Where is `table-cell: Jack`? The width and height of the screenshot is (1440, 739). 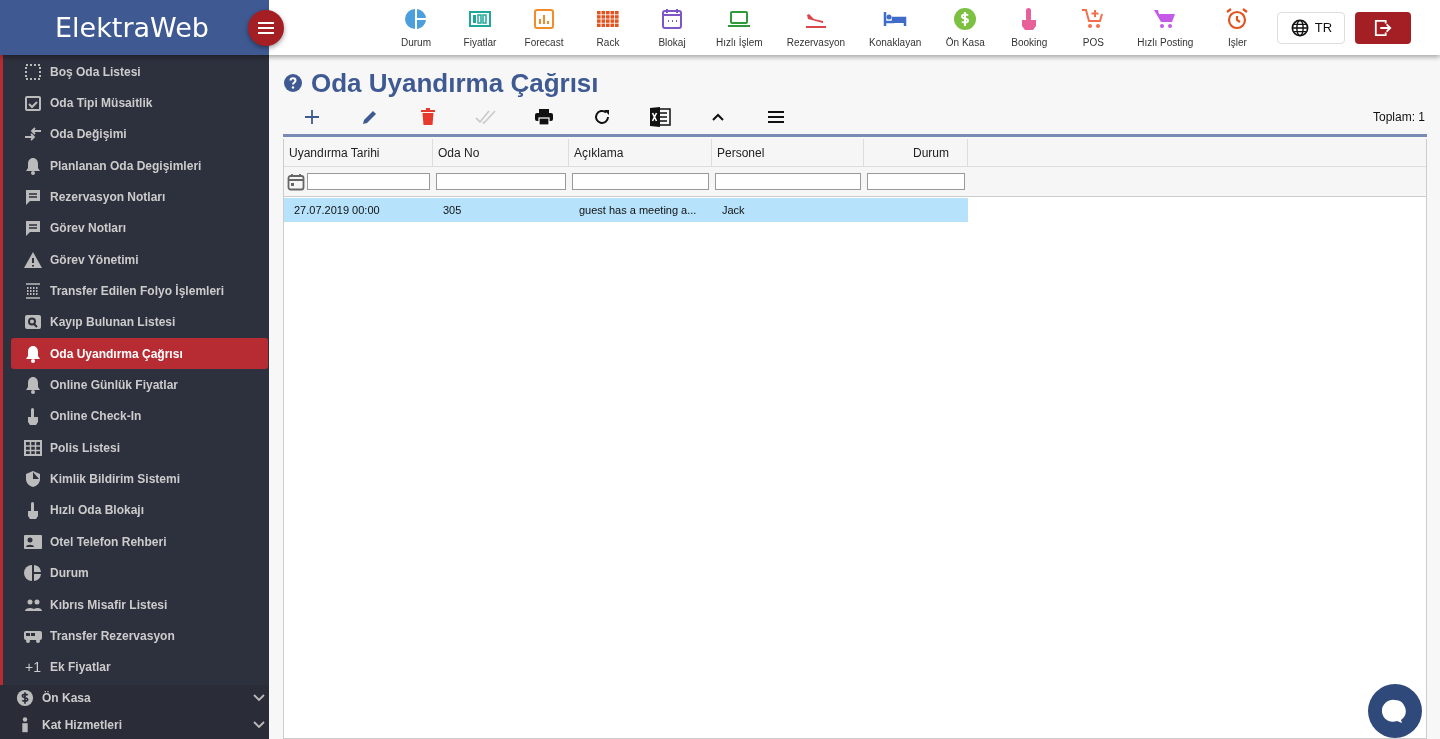 table-cell: Jack is located at coordinates (733, 210).